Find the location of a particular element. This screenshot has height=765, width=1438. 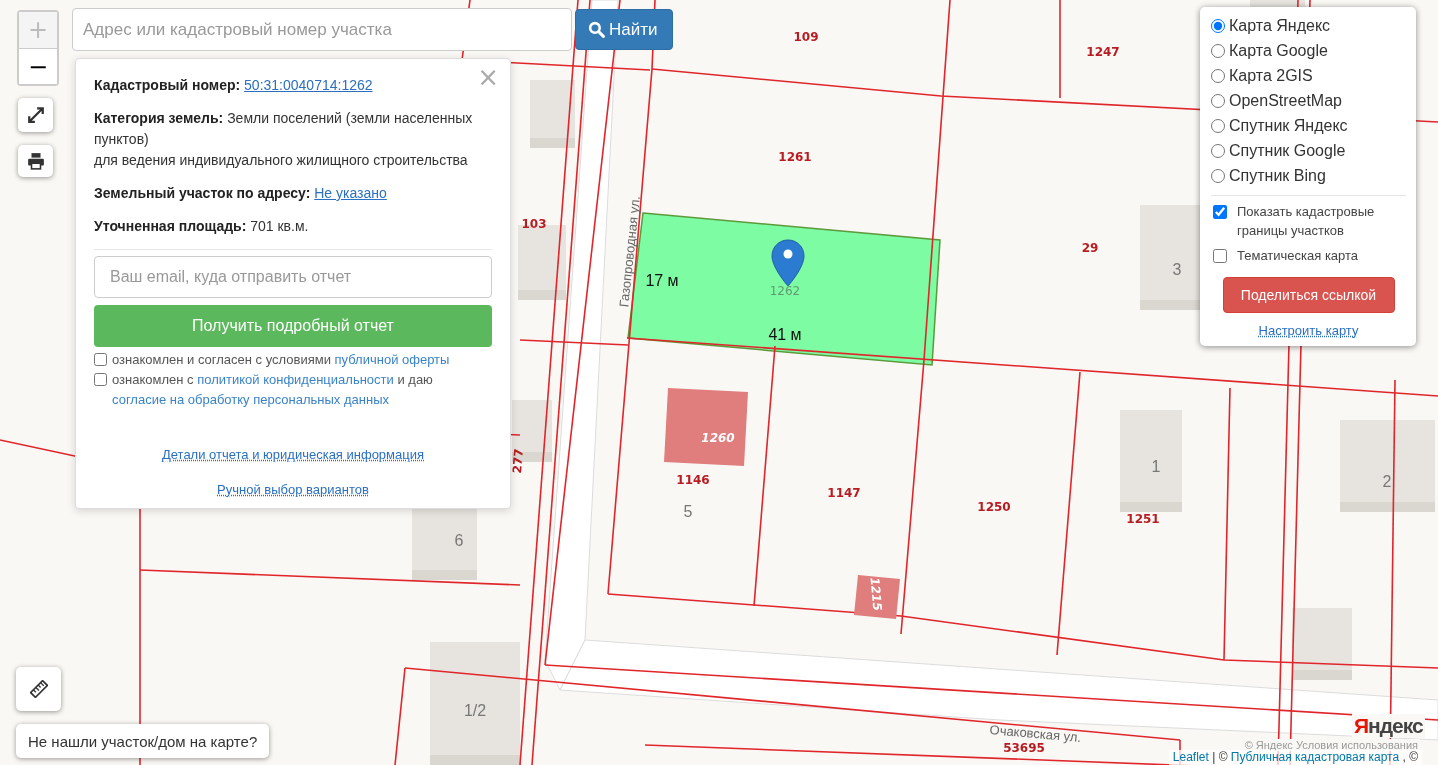

printer-icon is located at coordinates (35, 161).